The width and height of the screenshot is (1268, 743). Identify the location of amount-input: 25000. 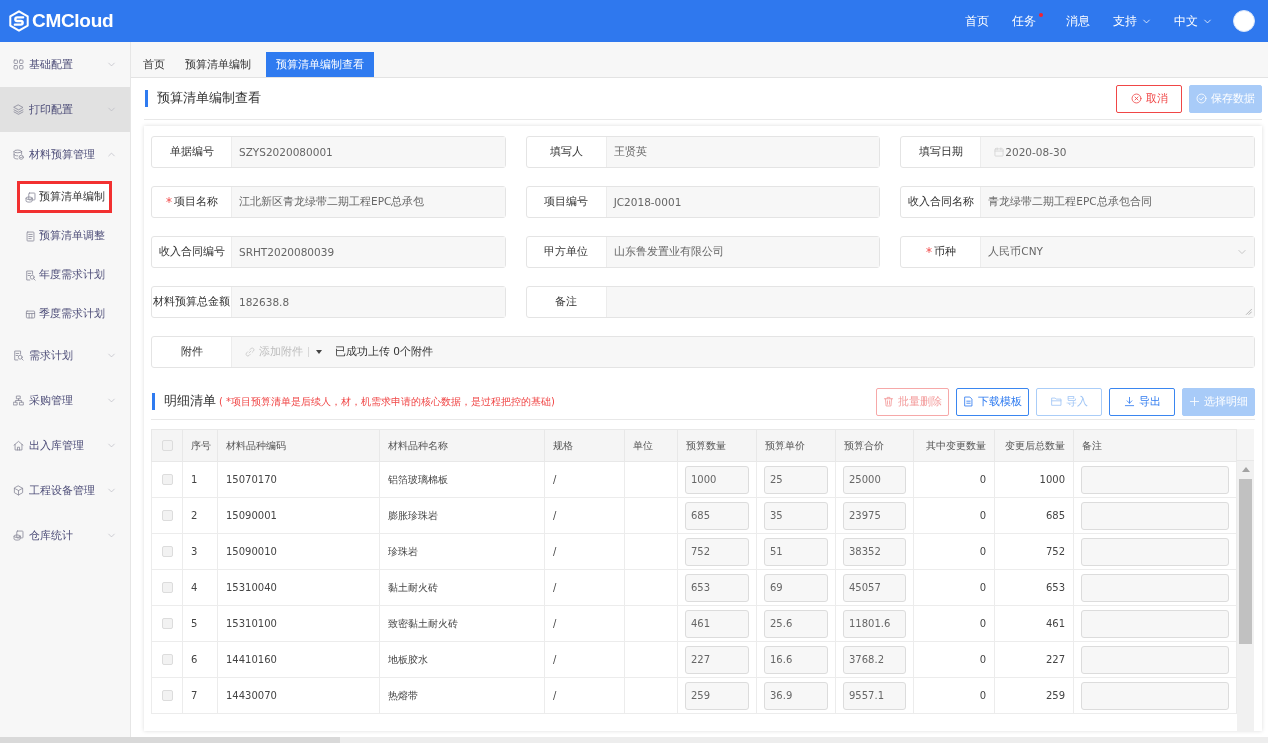
(874, 479).